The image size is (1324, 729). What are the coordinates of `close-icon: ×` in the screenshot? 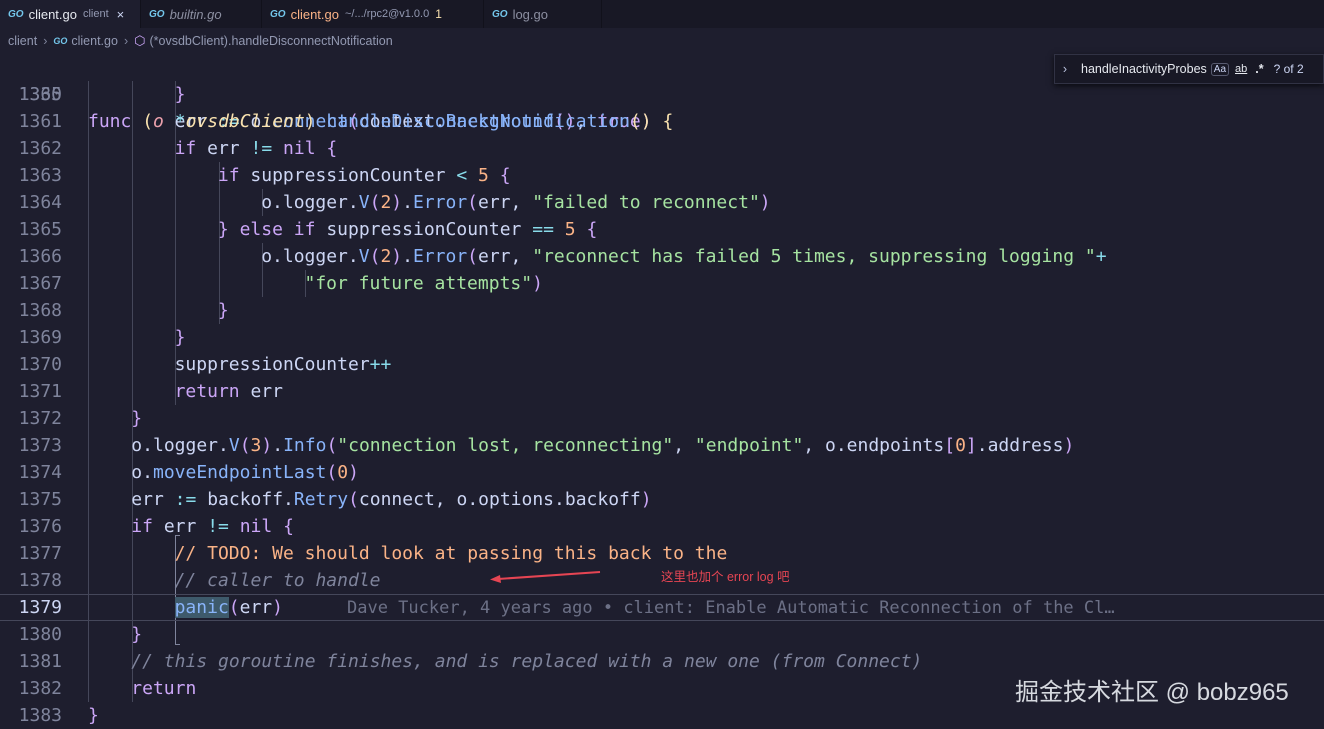 It's located at (121, 14).